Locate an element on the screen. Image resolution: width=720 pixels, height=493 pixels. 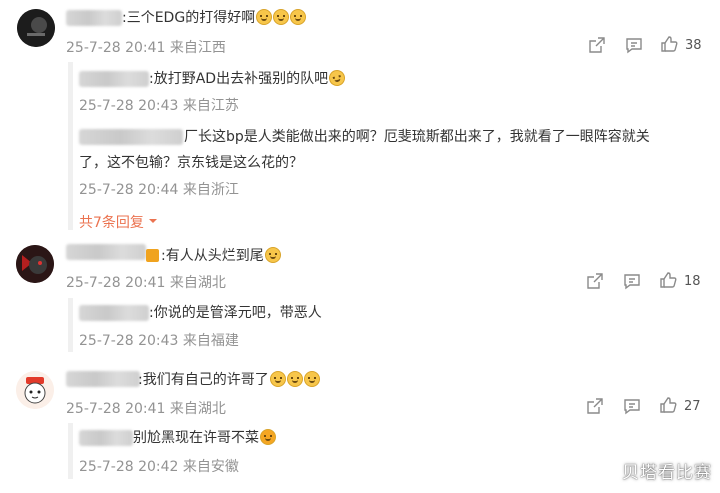
reply-meta: 25-7-28 20:43 来自江苏 is located at coordinates (159, 106).